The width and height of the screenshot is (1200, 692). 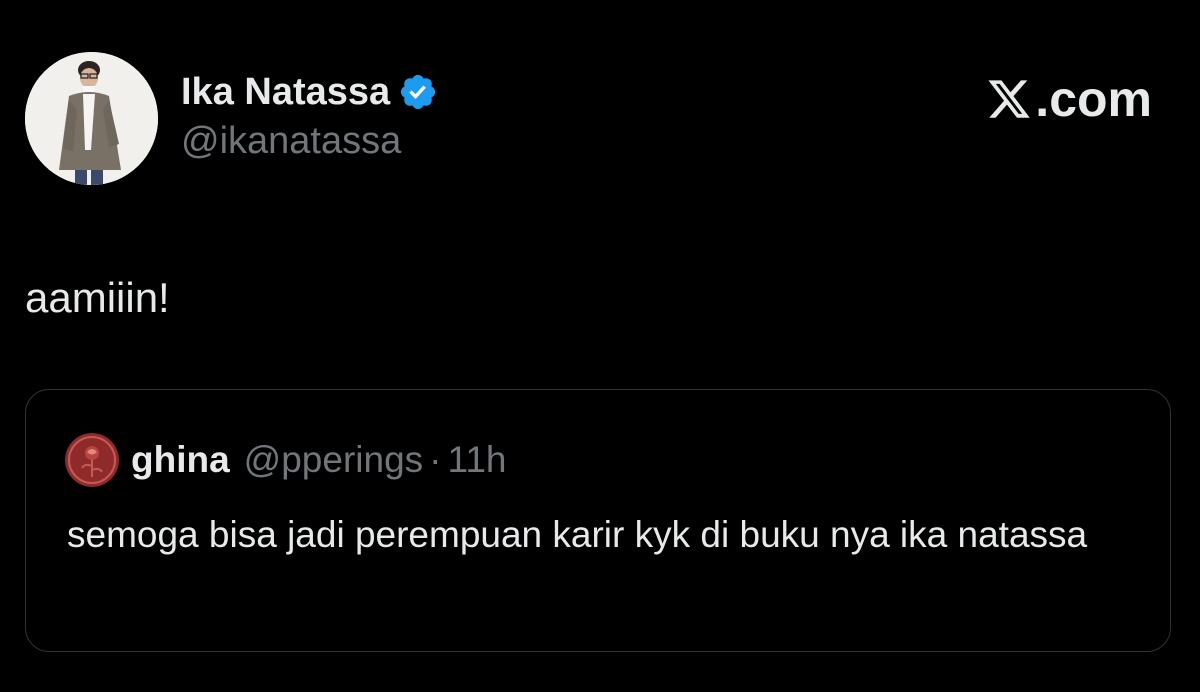 I want to click on quoted-tweet-time: 11h, so click(x=477, y=460).